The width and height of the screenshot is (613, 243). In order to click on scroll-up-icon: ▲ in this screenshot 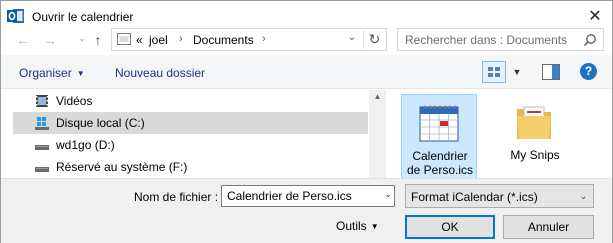, I will do `click(377, 96)`.